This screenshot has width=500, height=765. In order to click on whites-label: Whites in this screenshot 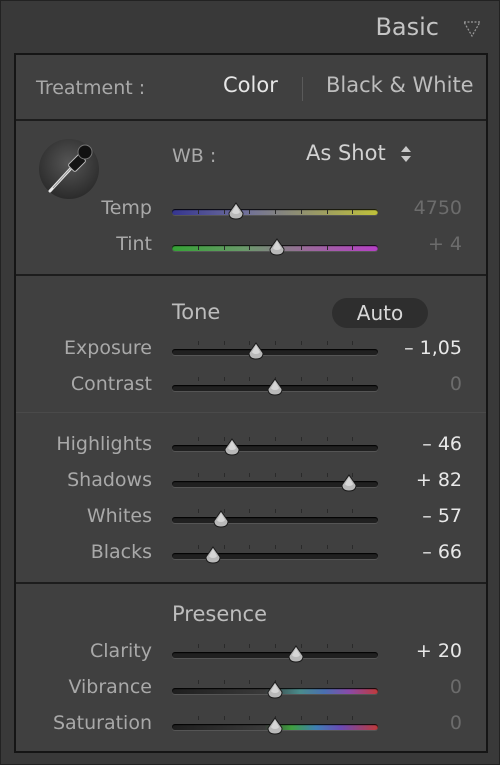, I will do `click(119, 516)`.